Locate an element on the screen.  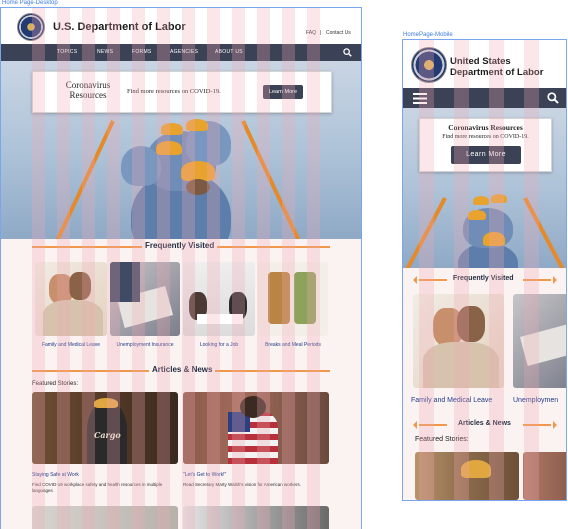
story-image-get-to-work is located at coordinates (256, 428).